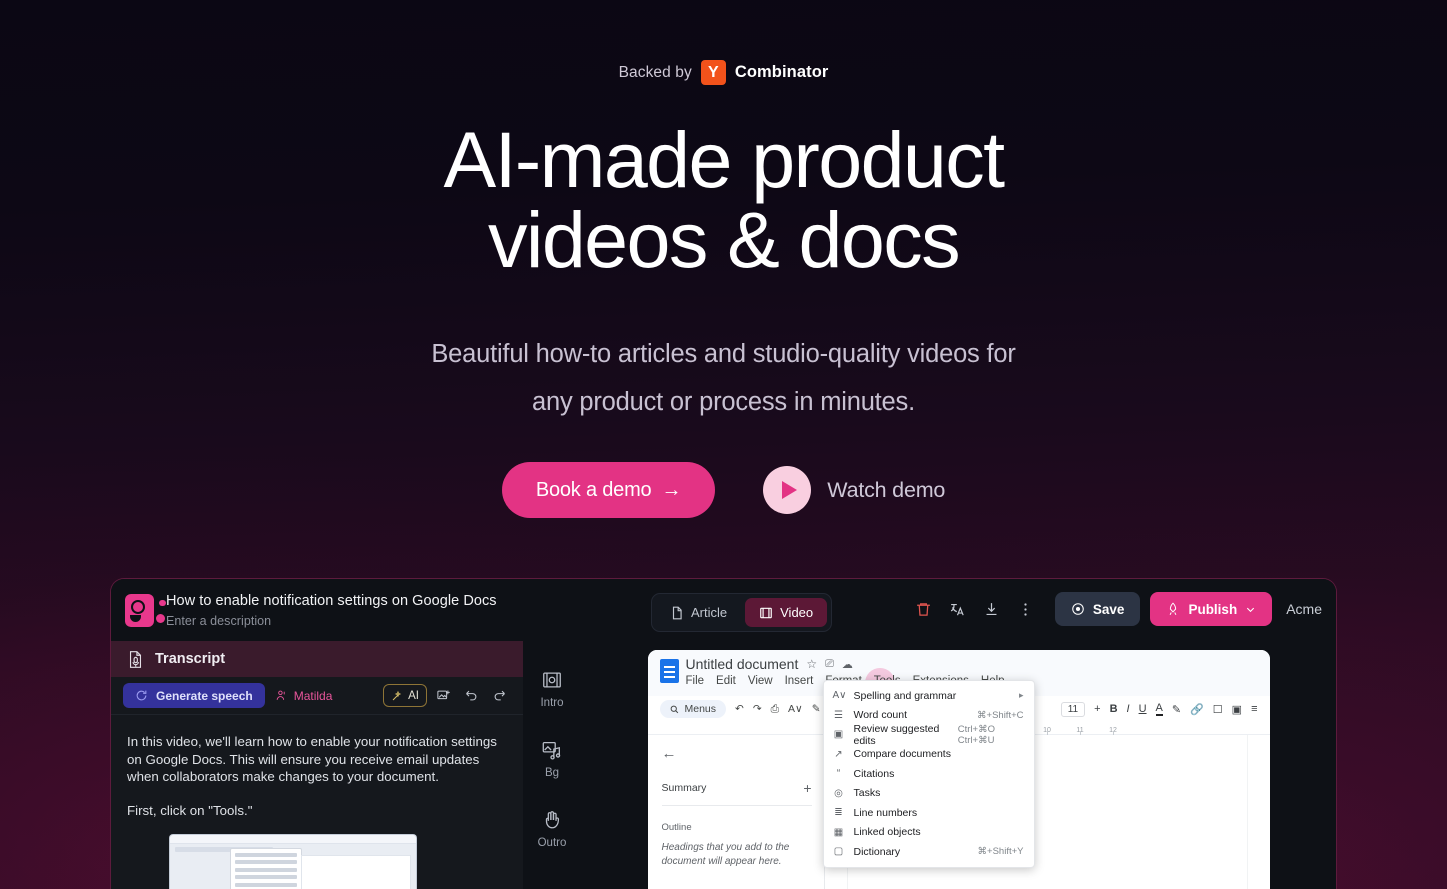 Image resolution: width=1447 pixels, height=889 pixels. I want to click on docs-menu-view: View, so click(760, 681).